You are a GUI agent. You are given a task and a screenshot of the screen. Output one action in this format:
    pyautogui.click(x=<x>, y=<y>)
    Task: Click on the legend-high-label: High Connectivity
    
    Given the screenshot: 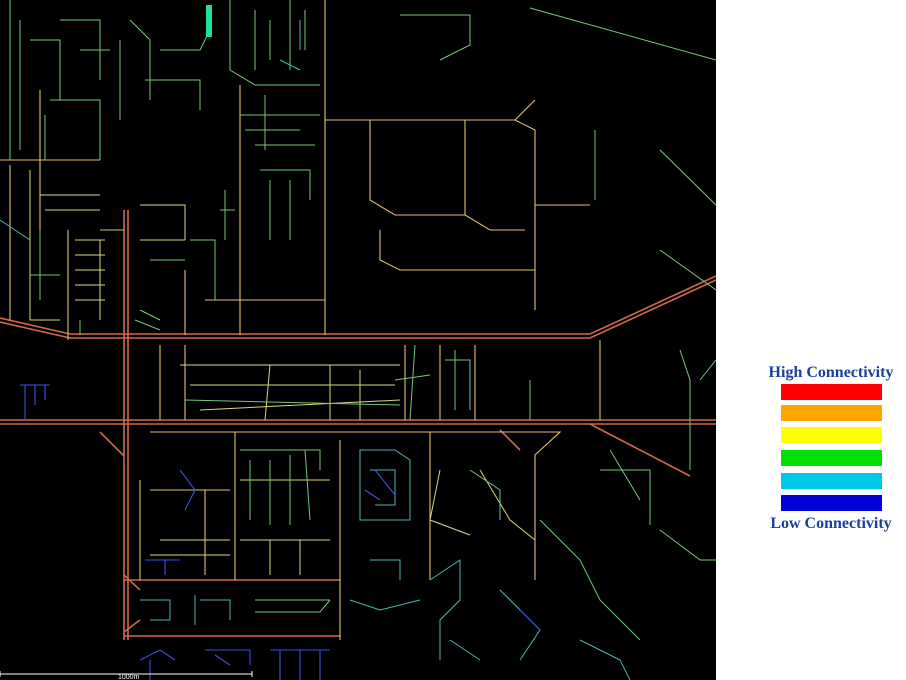 What is the action you would take?
    pyautogui.click(x=831, y=372)
    